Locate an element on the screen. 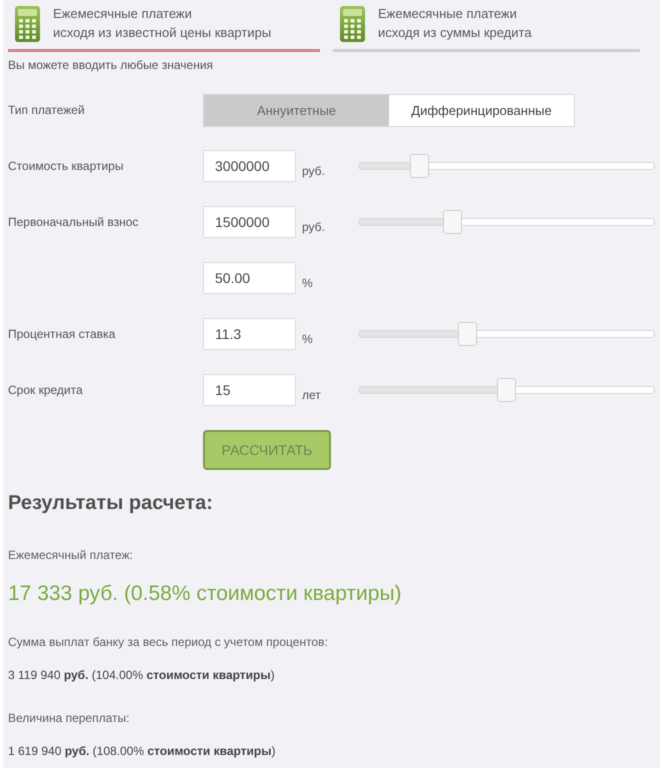 The height and width of the screenshot is (768, 663). result-label: Ежемесячный платеж: is located at coordinates (70, 555).